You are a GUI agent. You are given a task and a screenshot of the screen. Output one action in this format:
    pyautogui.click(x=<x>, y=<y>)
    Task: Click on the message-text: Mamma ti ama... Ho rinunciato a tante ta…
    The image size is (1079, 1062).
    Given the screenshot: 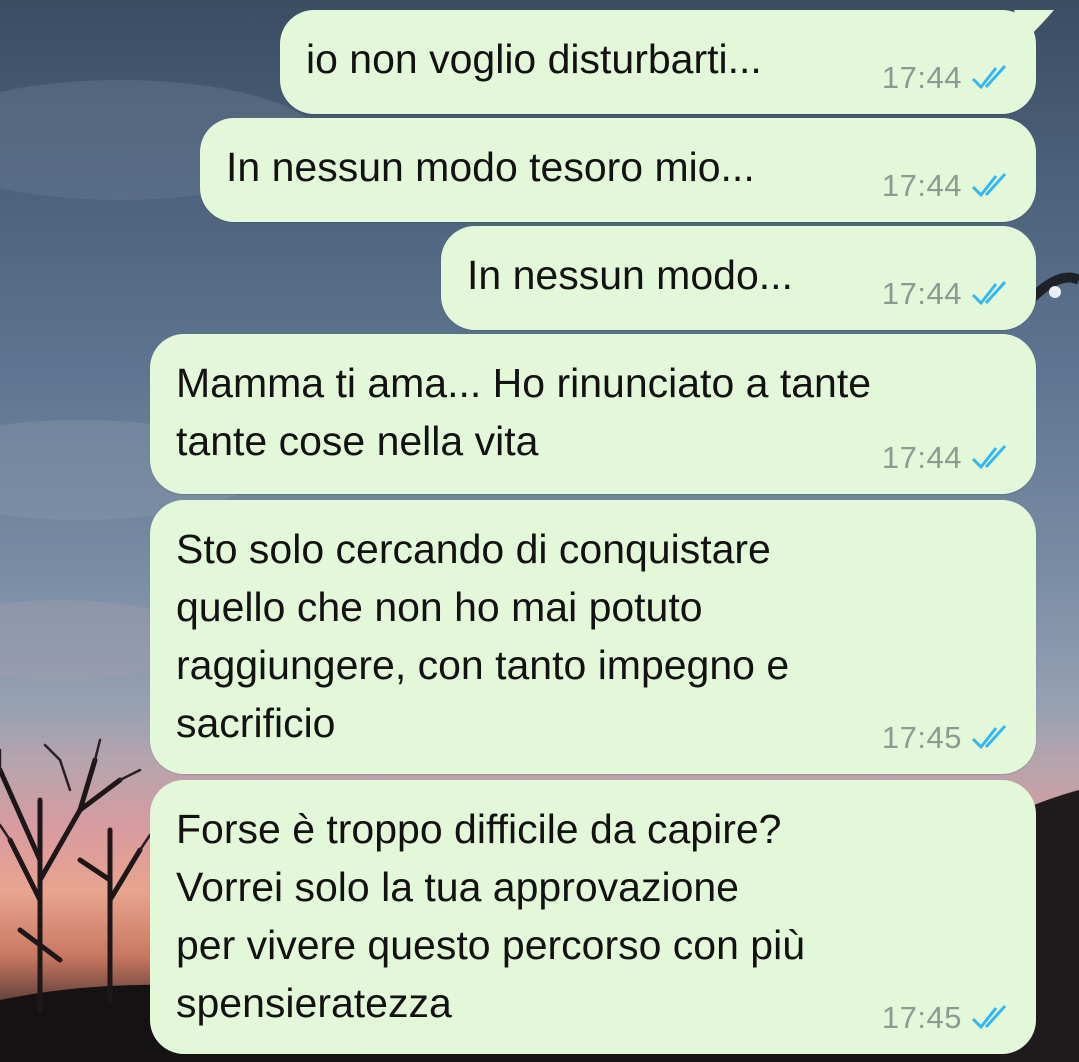 What is the action you would take?
    pyautogui.click(x=524, y=412)
    